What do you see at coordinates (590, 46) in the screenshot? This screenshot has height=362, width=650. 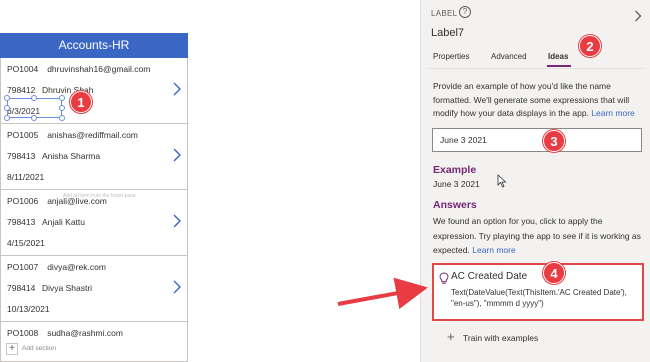 I see `callout-badge-2: 2` at bounding box center [590, 46].